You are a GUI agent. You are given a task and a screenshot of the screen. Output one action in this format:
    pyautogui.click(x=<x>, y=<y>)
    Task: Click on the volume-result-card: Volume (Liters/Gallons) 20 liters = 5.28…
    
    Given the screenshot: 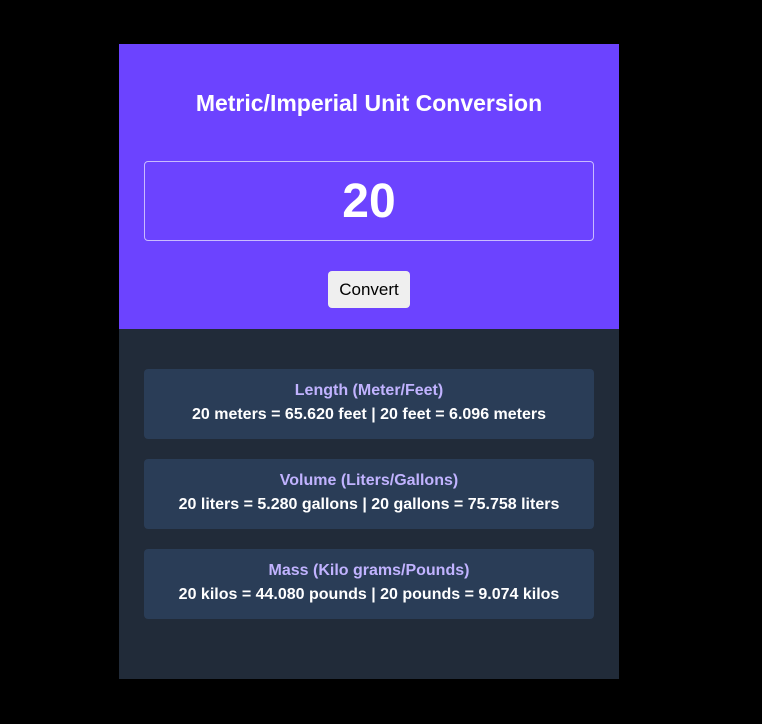 What is the action you would take?
    pyautogui.click(x=369, y=494)
    